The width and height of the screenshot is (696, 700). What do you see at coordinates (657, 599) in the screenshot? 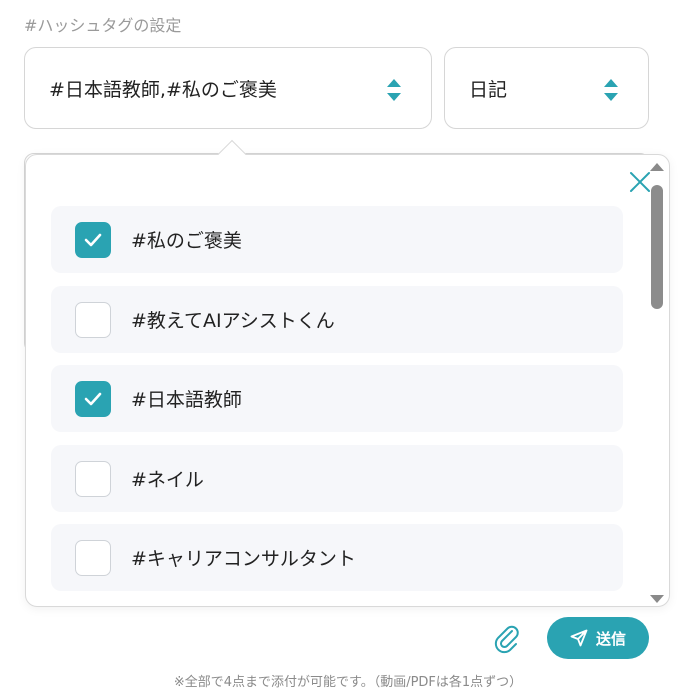
I see `scroll-down-arrow-icon` at bounding box center [657, 599].